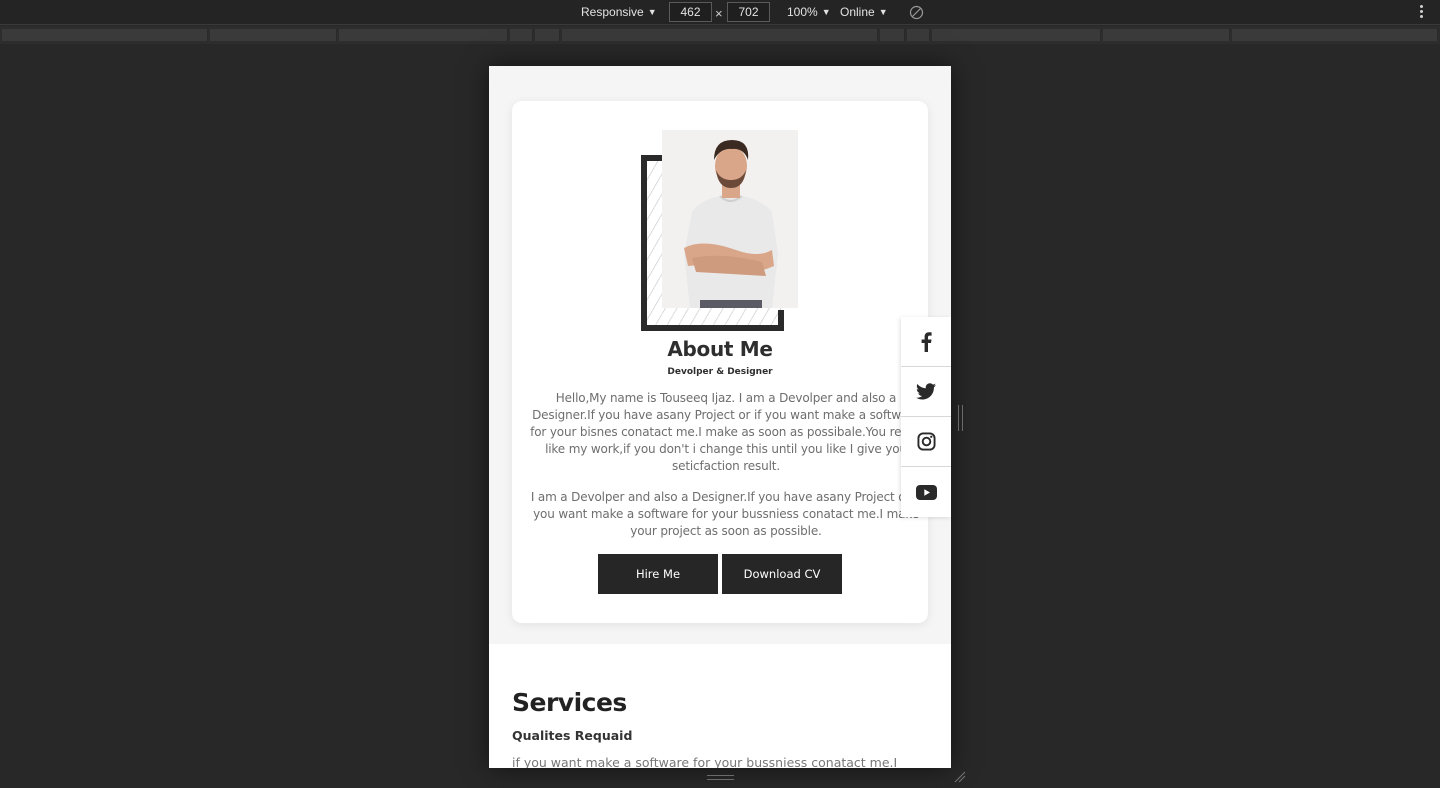 Image resolution: width=1440 pixels, height=788 pixels. Describe the element at coordinates (1421, 12) in the screenshot. I see `more-options-icon` at that location.